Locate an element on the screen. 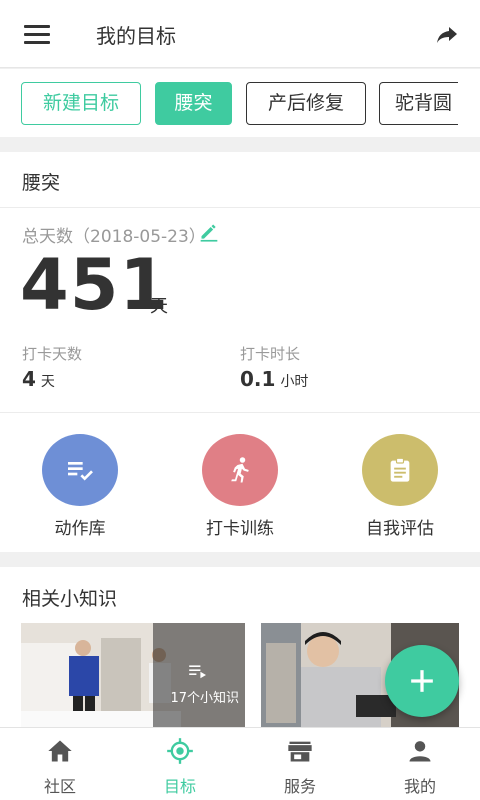 This screenshot has width=480, height=800. running-icon is located at coordinates (240, 470).